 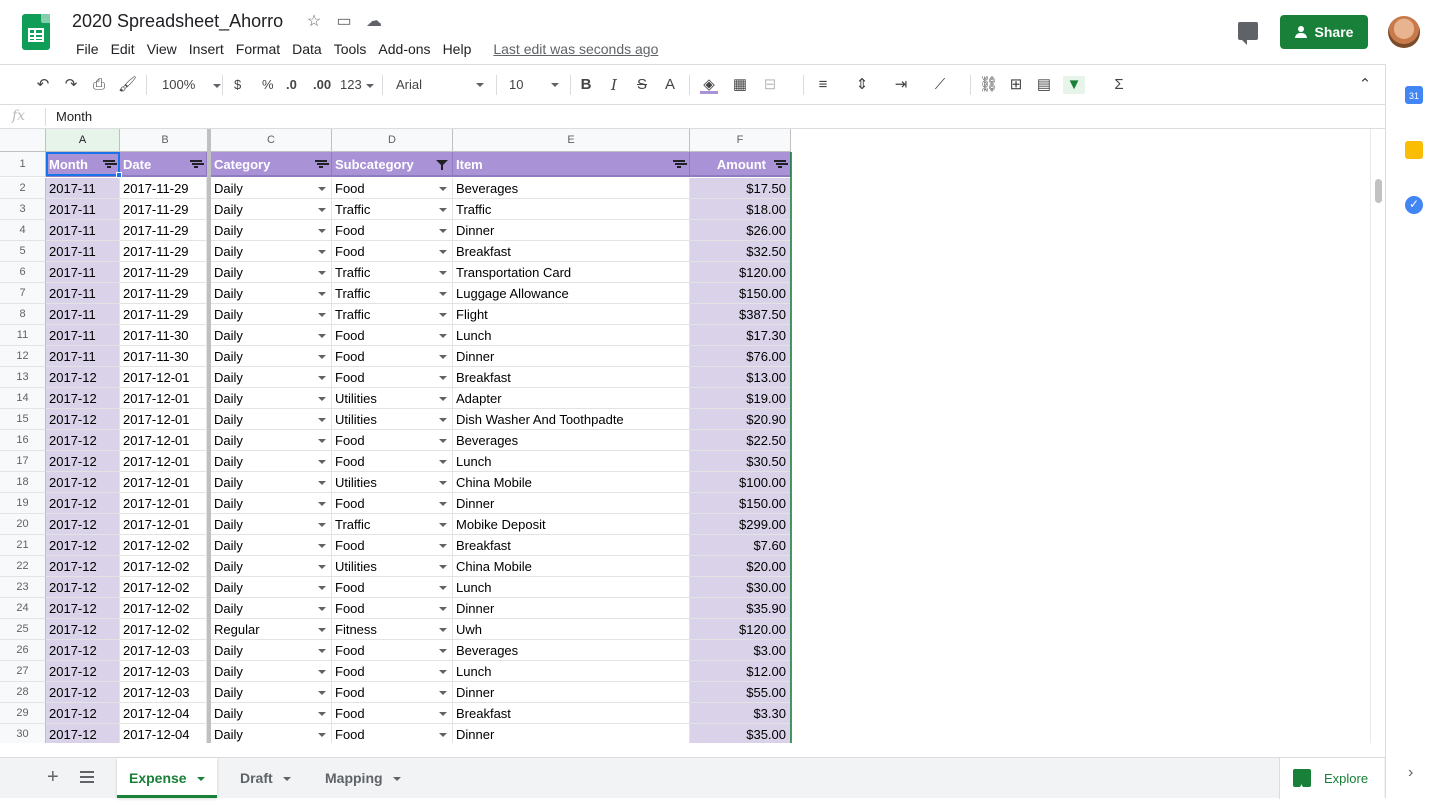 I want to click on table-cell: Dish Washer And Toothpadte, so click(x=571, y=419).